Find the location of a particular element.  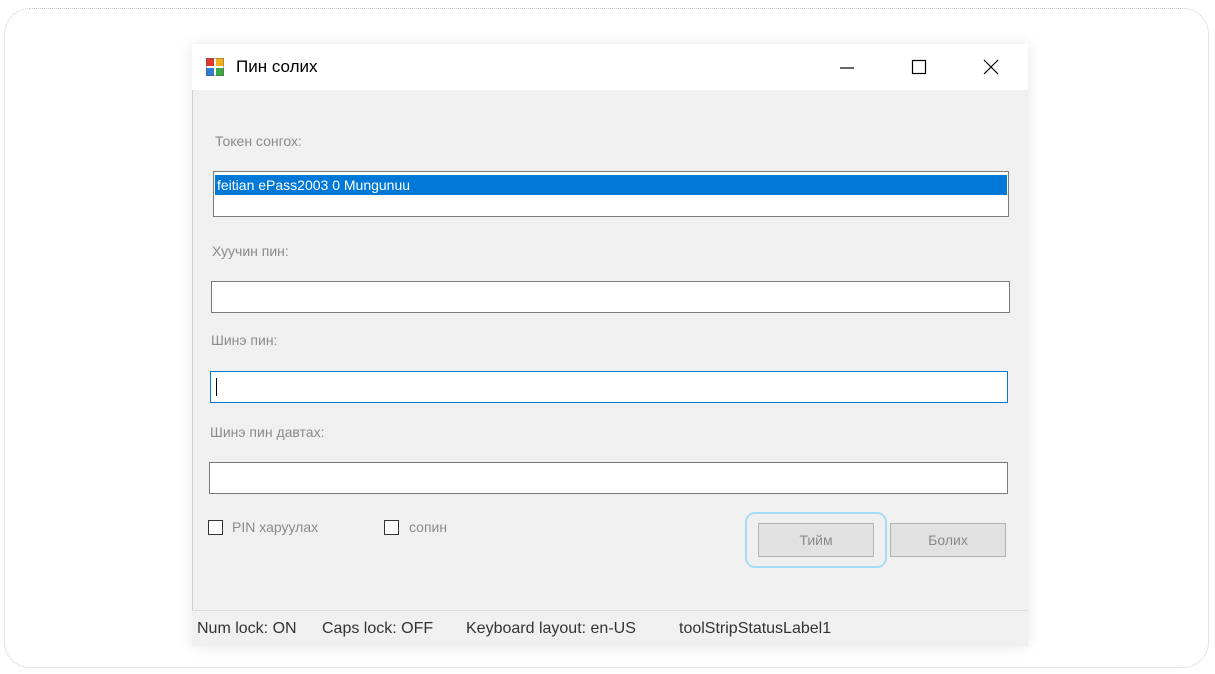

cancel-button: Болих is located at coordinates (948, 540).